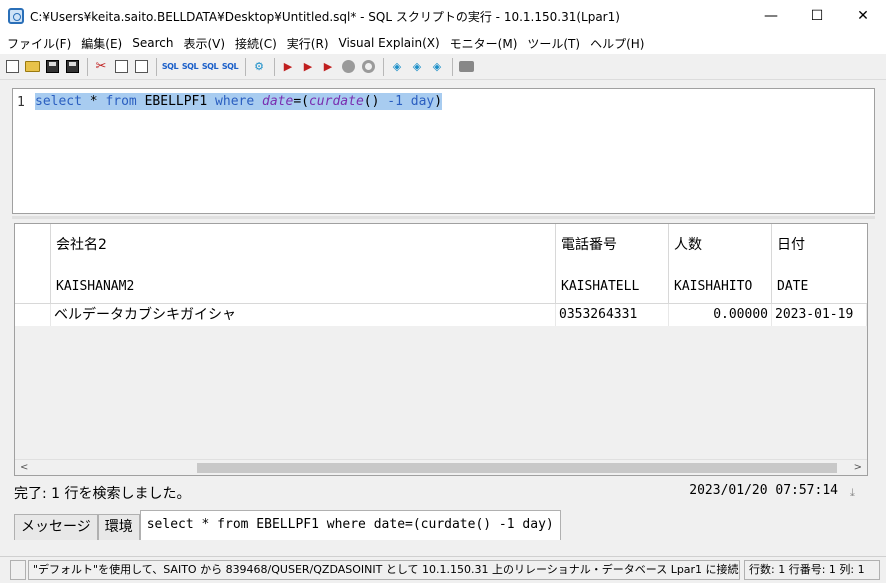 This screenshot has height=583, width=886. Describe the element at coordinates (152, 43) in the screenshot. I see `menu-search: Search` at that location.